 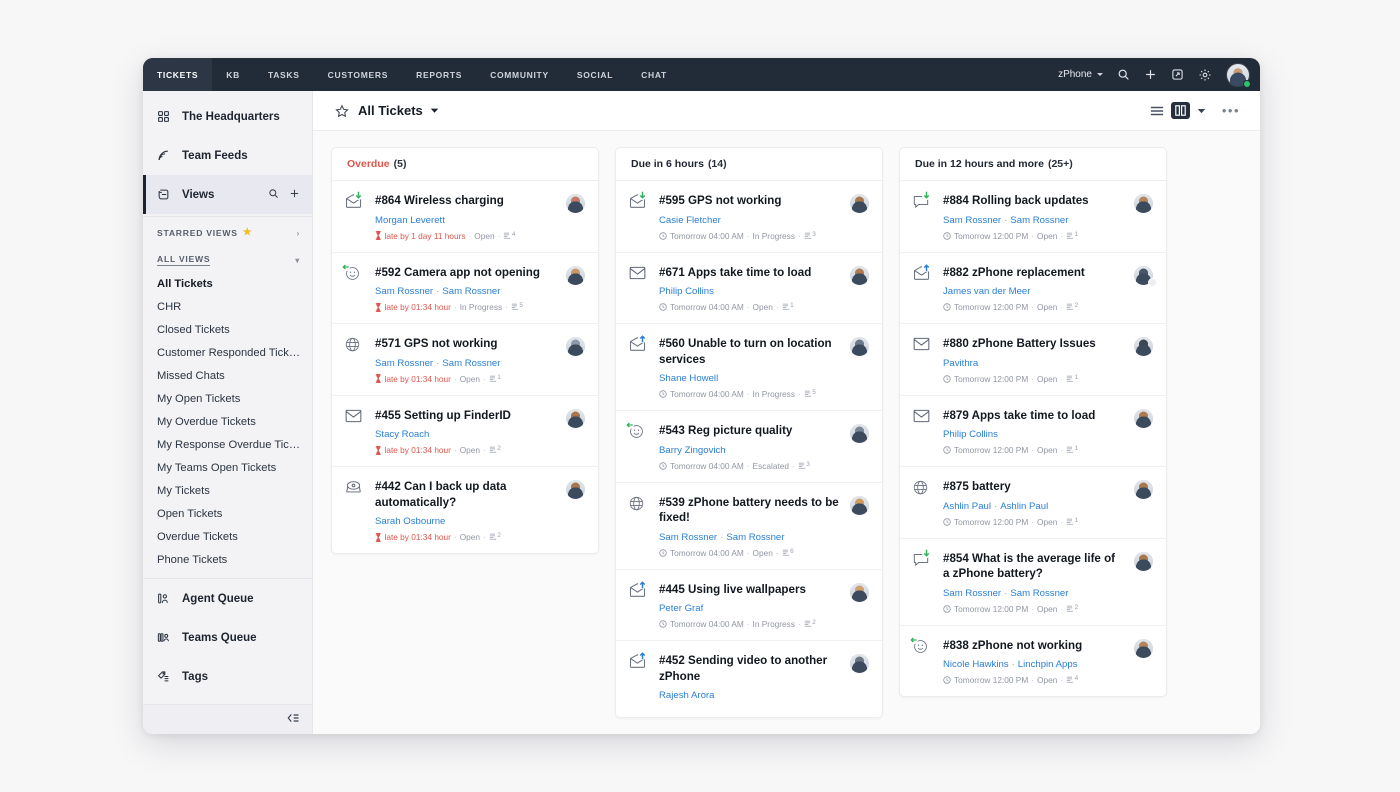 What do you see at coordinates (960, 363) in the screenshot?
I see `ticket-requester-link: Pavithra` at bounding box center [960, 363].